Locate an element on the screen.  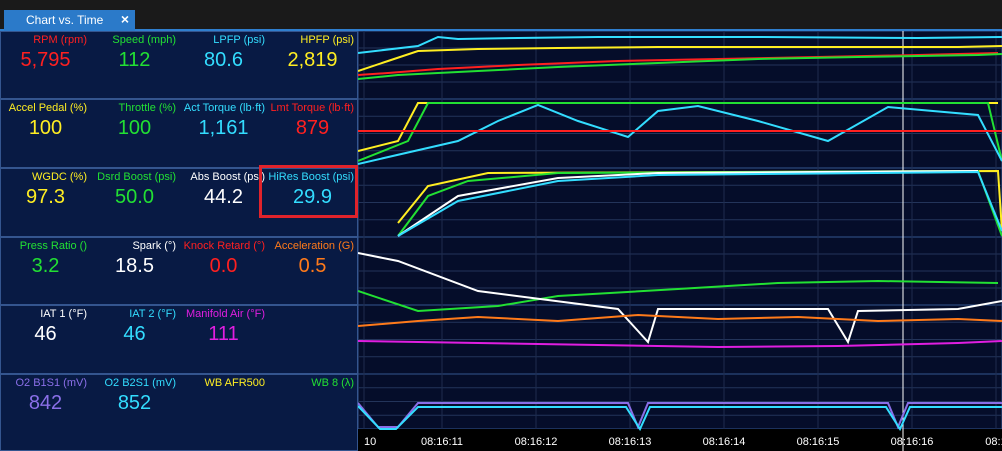
gauge-cell: IAT 1 (°F) 46 is located at coordinates (45, 339).